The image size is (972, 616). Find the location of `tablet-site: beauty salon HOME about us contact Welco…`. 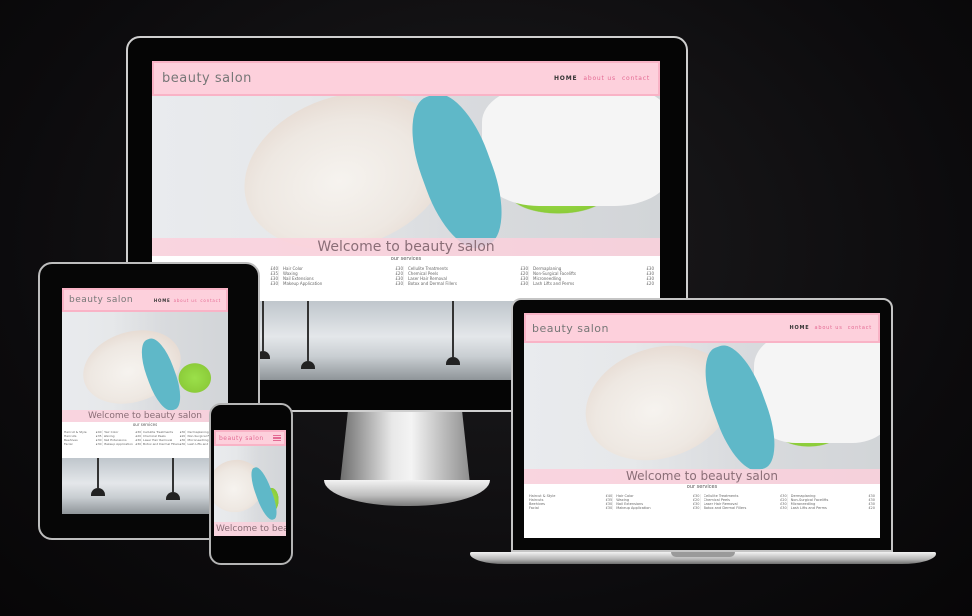

tablet-site: beauty salon HOME about us contact Welco… is located at coordinates (145, 401).